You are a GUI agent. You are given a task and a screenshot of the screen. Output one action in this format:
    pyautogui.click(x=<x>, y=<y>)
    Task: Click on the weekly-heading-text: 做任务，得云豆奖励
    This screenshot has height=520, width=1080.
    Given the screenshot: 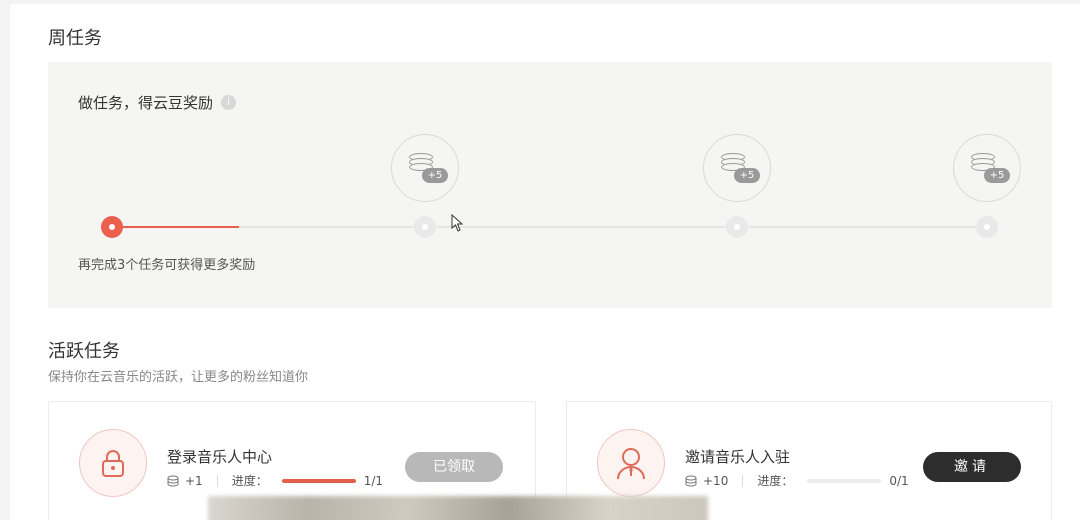 What is the action you would take?
    pyautogui.click(x=146, y=103)
    